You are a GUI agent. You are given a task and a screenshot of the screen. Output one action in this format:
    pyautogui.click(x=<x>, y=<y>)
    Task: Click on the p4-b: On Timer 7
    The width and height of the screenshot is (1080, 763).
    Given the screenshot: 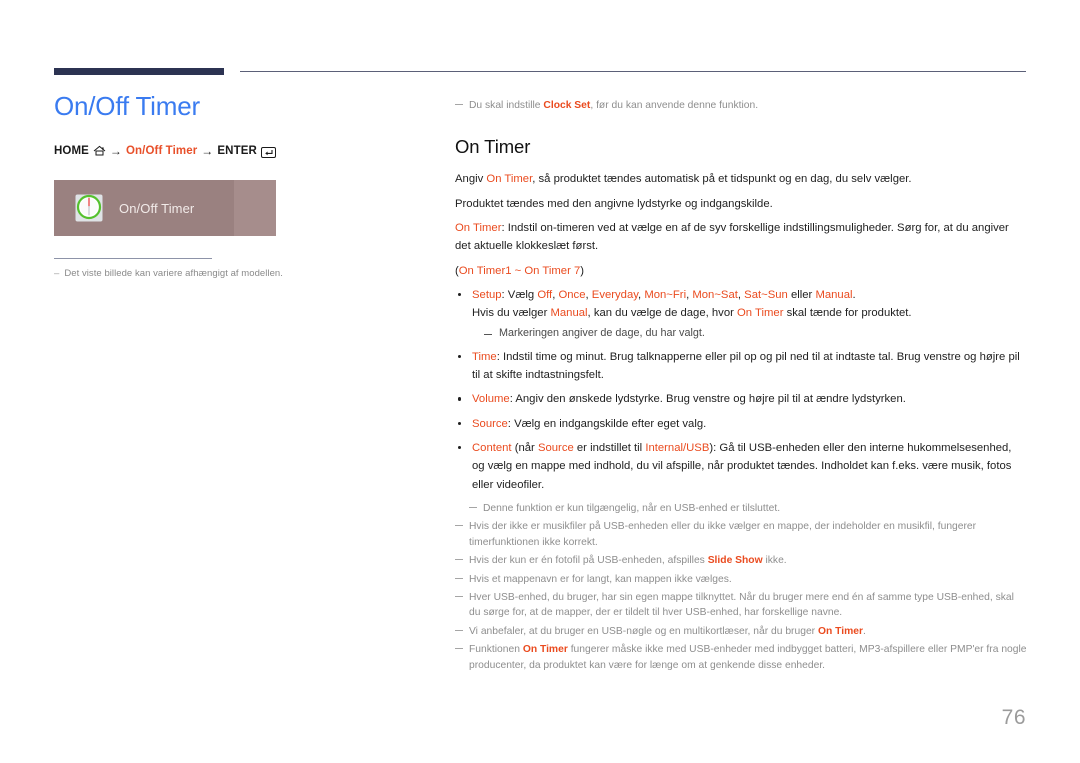 What is the action you would take?
    pyautogui.click(x=552, y=270)
    